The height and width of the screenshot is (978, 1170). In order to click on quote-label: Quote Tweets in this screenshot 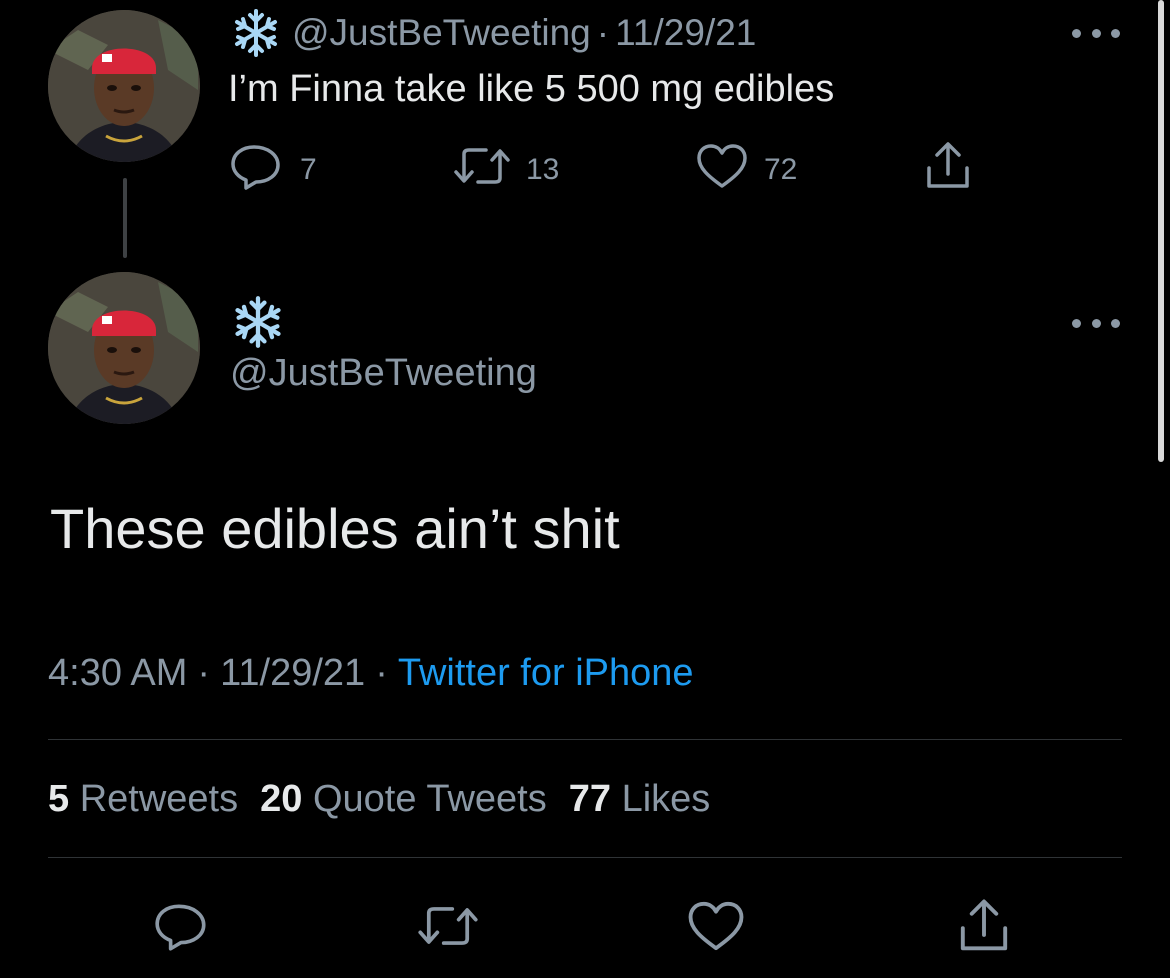, I will do `click(429, 799)`.